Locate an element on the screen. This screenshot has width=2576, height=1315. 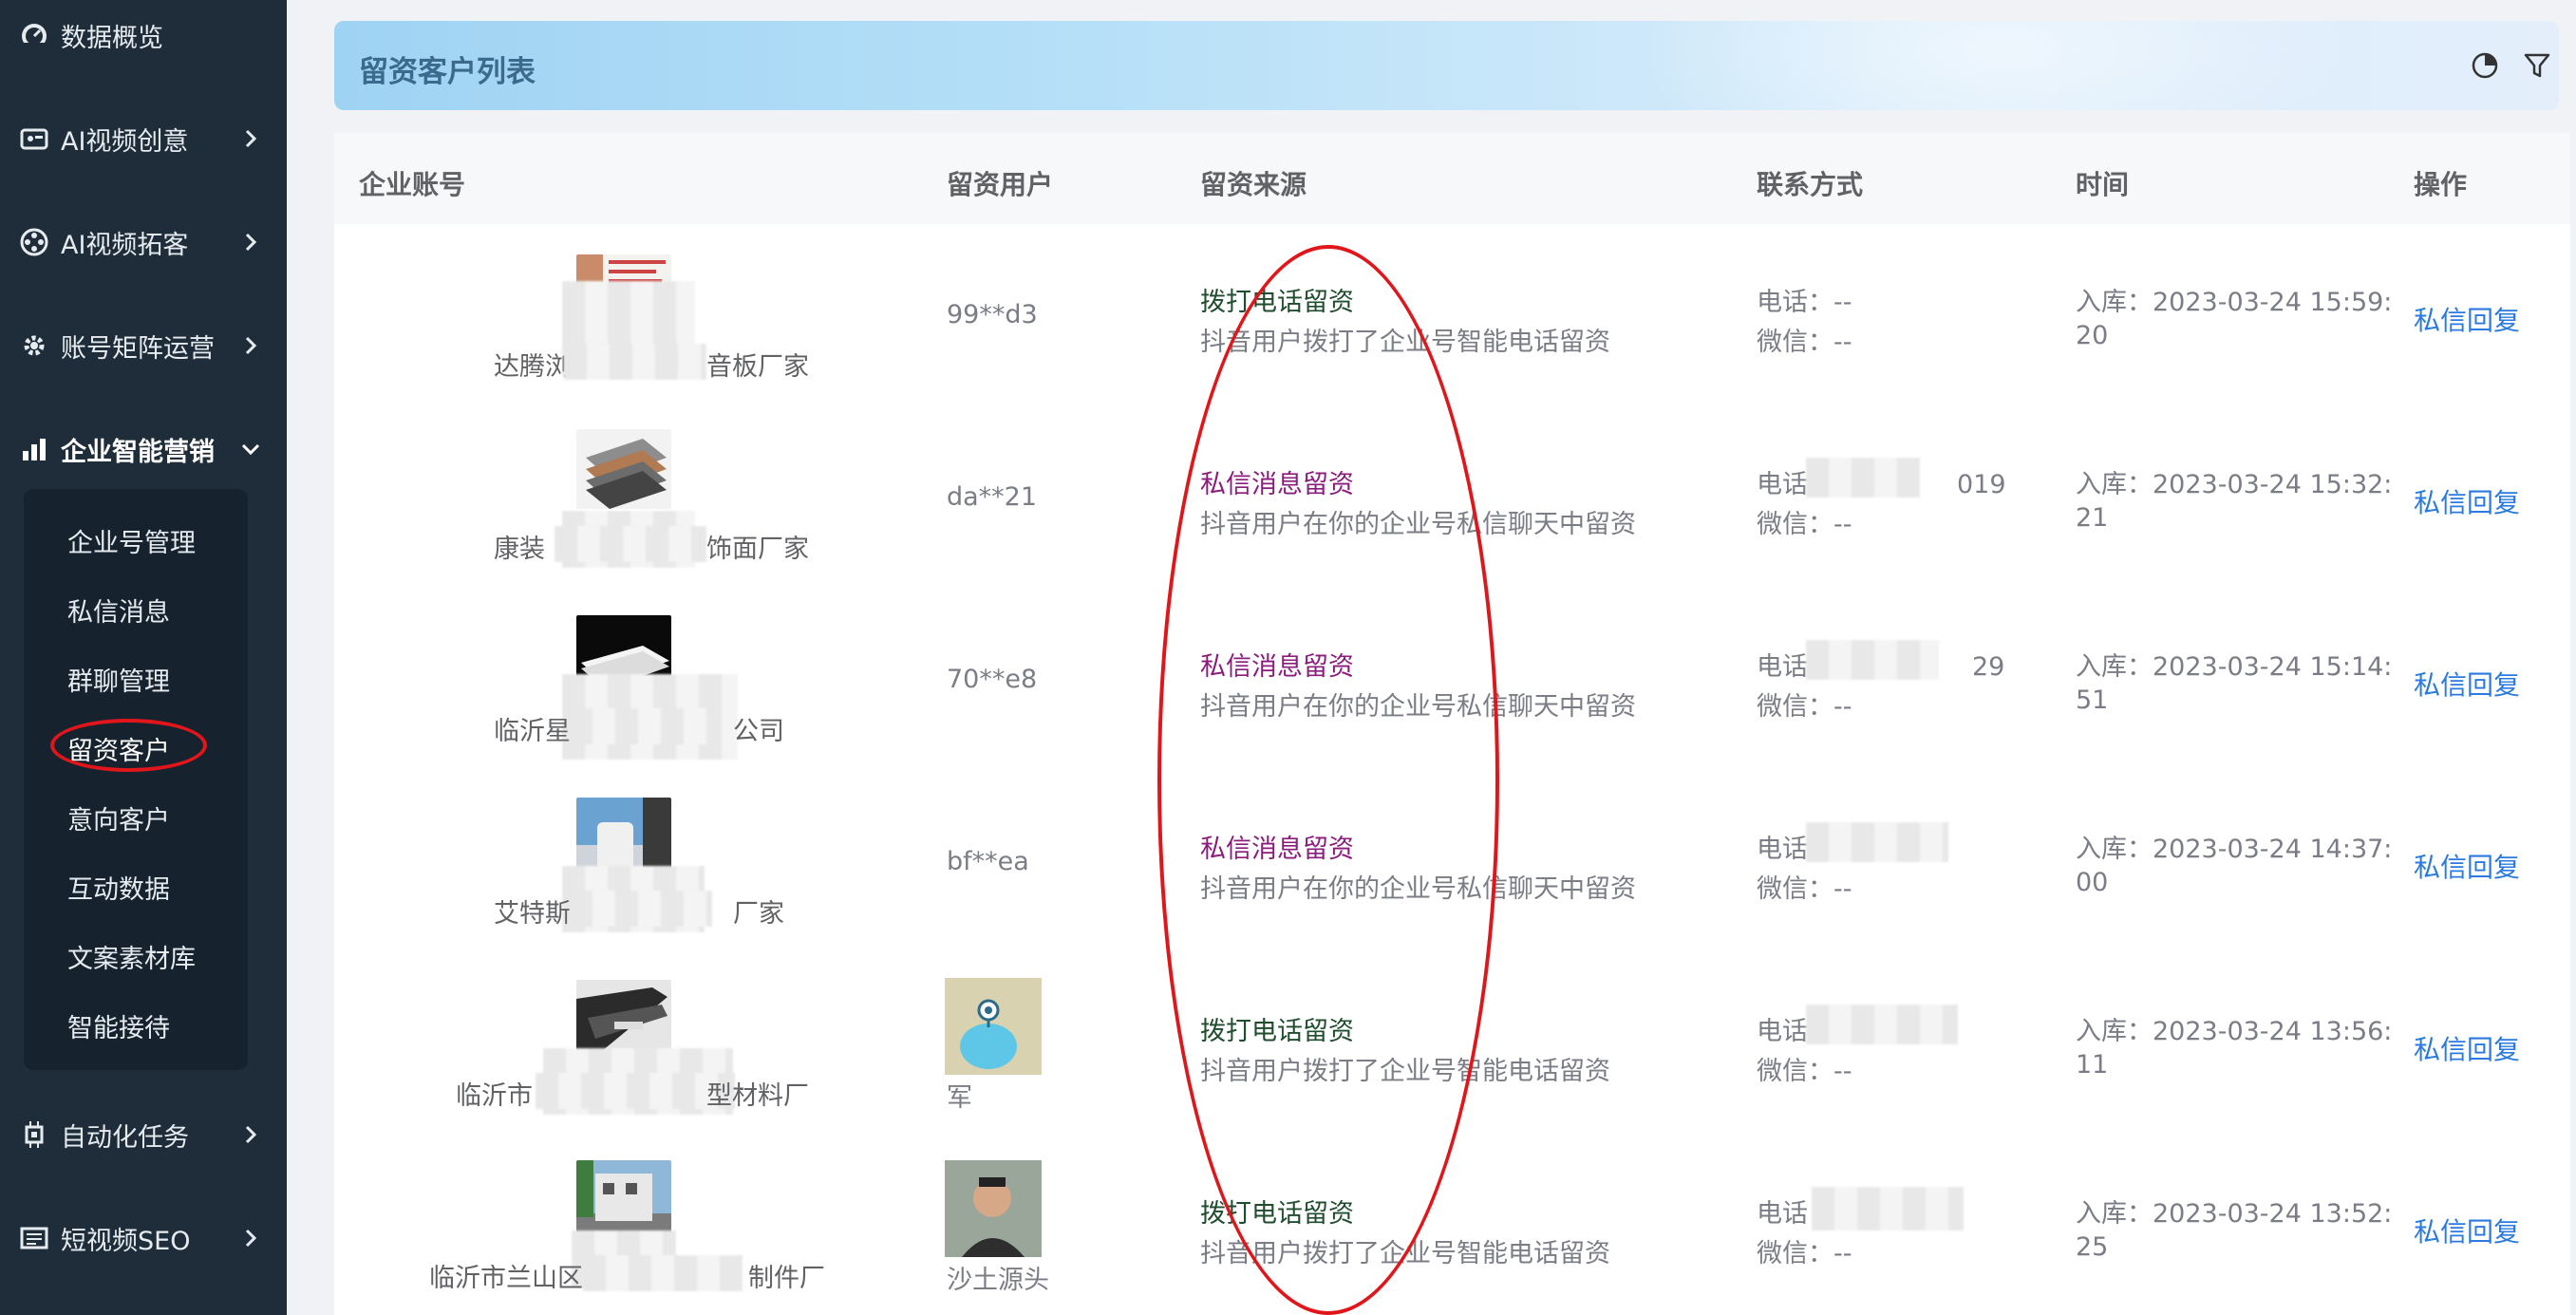
account-name-prefix: 艾特斯 is located at coordinates (532, 914).